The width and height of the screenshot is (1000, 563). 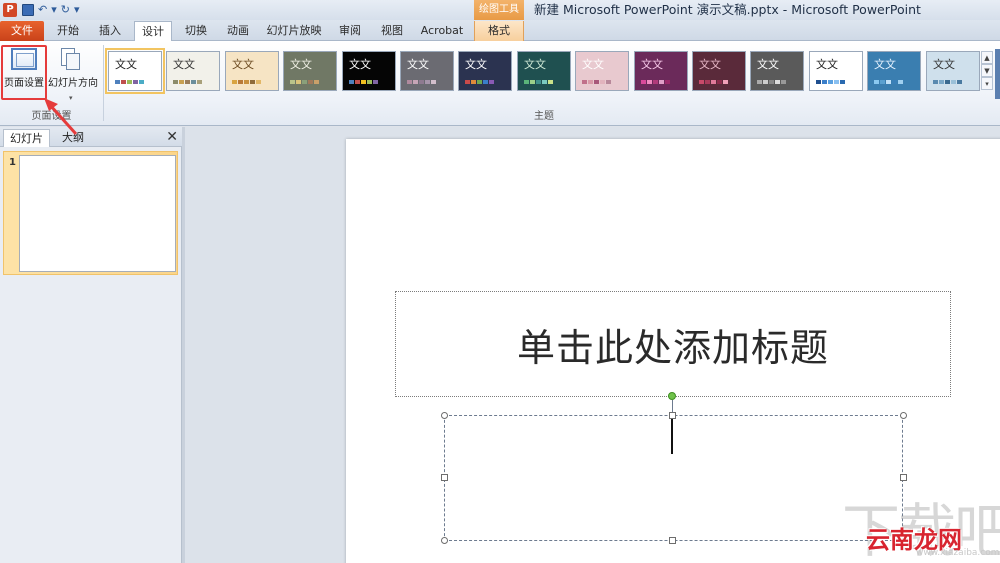 I want to click on slides-pane-tabs: 幻灯片 大纲 ✕, so click(x=91, y=137).